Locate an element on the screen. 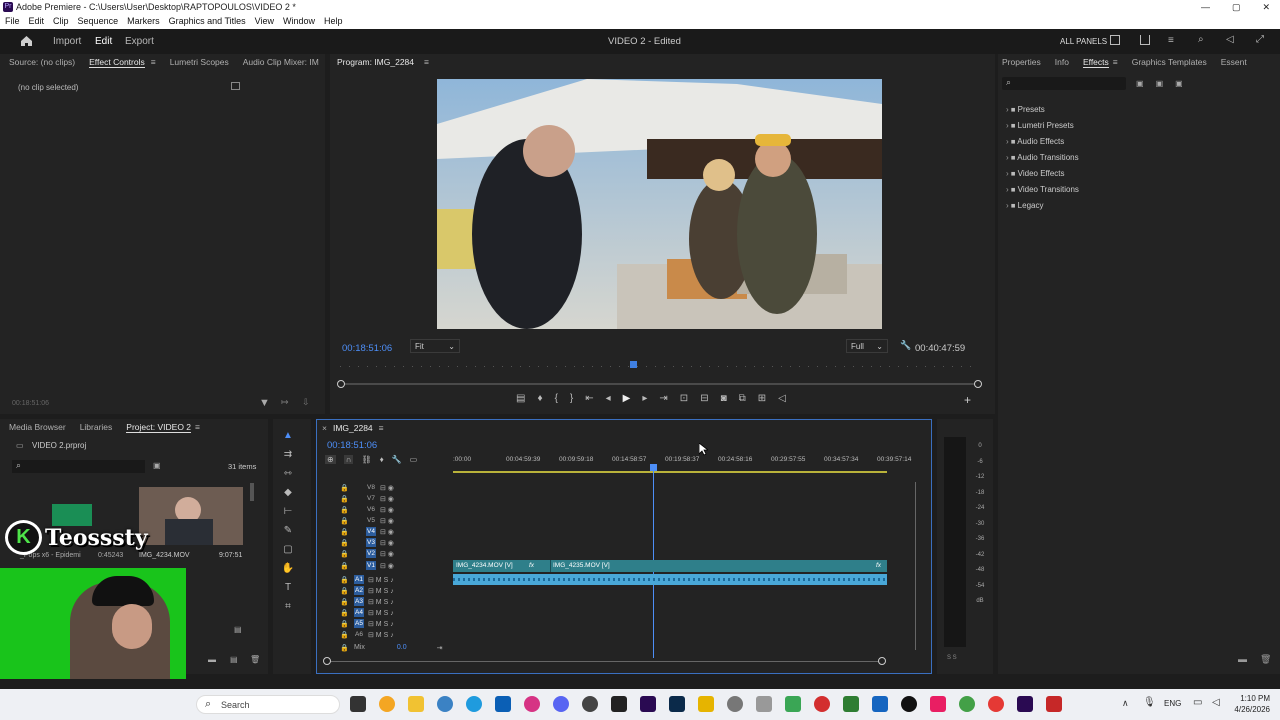  copilot-icon is located at coordinates (387, 704).